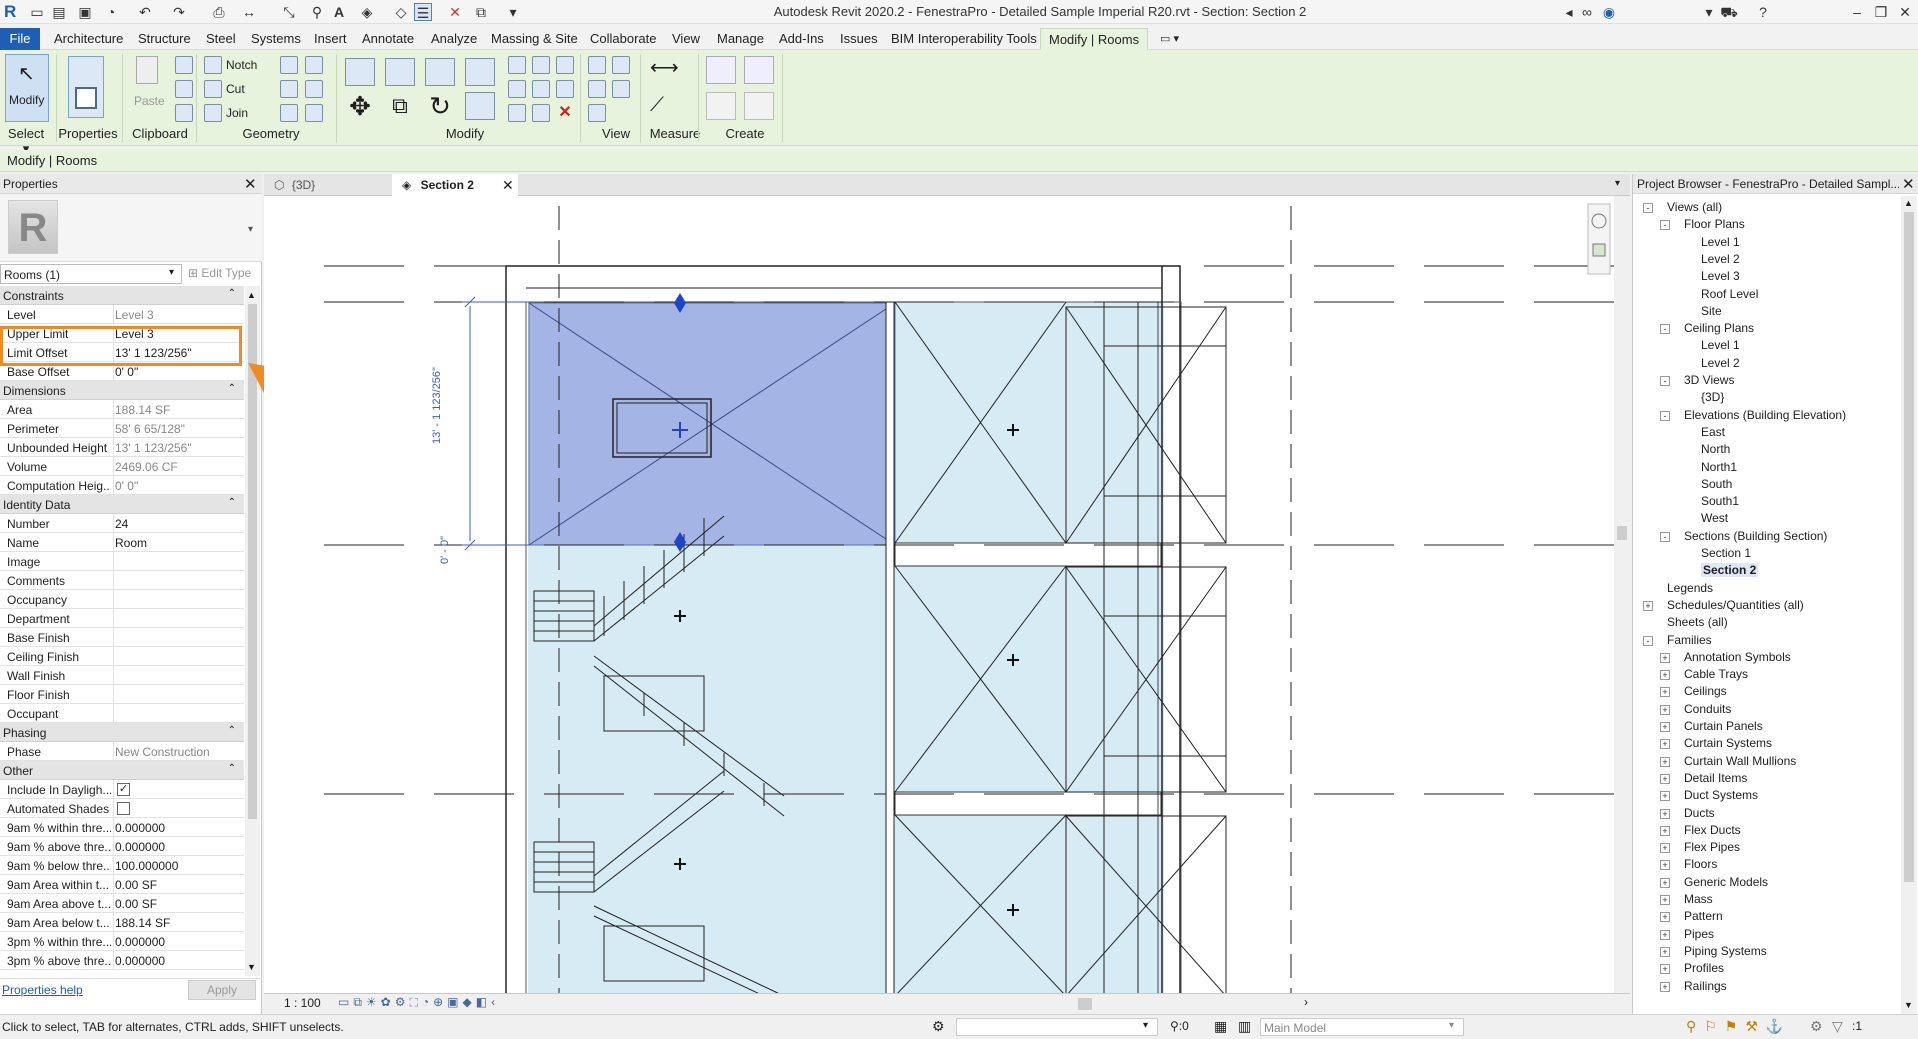  What do you see at coordinates (289, 113) in the screenshot?
I see `beam-join-icon` at bounding box center [289, 113].